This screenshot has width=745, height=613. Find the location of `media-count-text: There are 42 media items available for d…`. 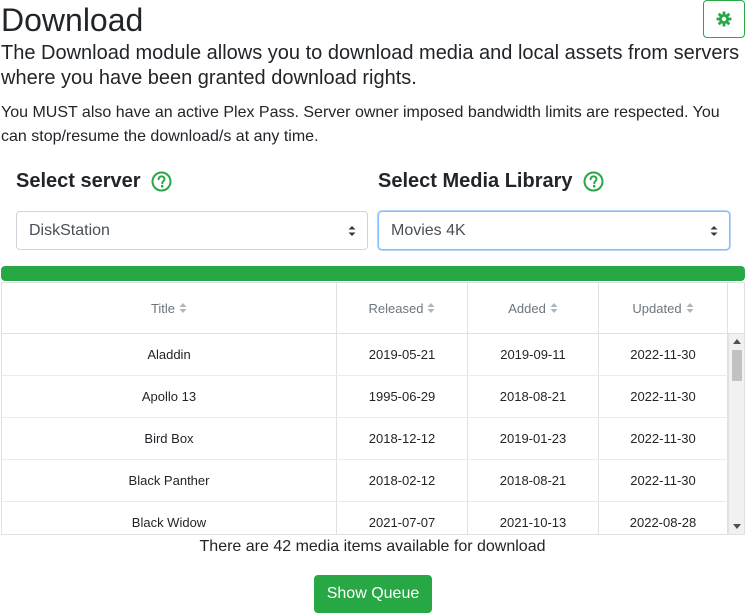

media-count-text: There are 42 media items available for d… is located at coordinates (372, 546).